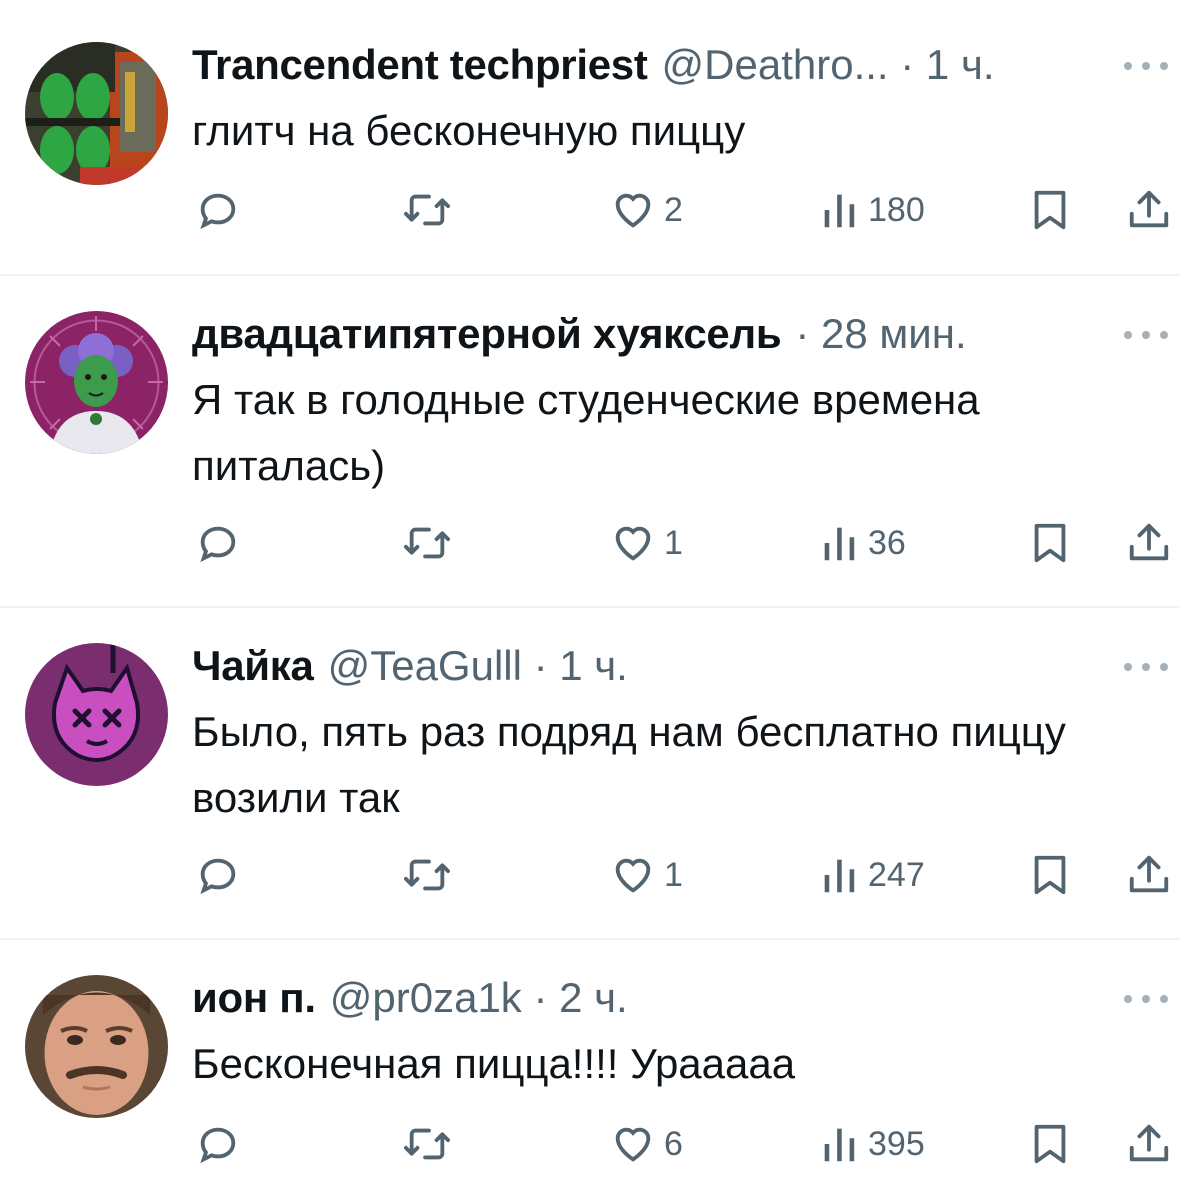 The height and width of the screenshot is (1199, 1180). I want to click on tweet-text: глитч на бесконечную пиццу, so click(469, 130).